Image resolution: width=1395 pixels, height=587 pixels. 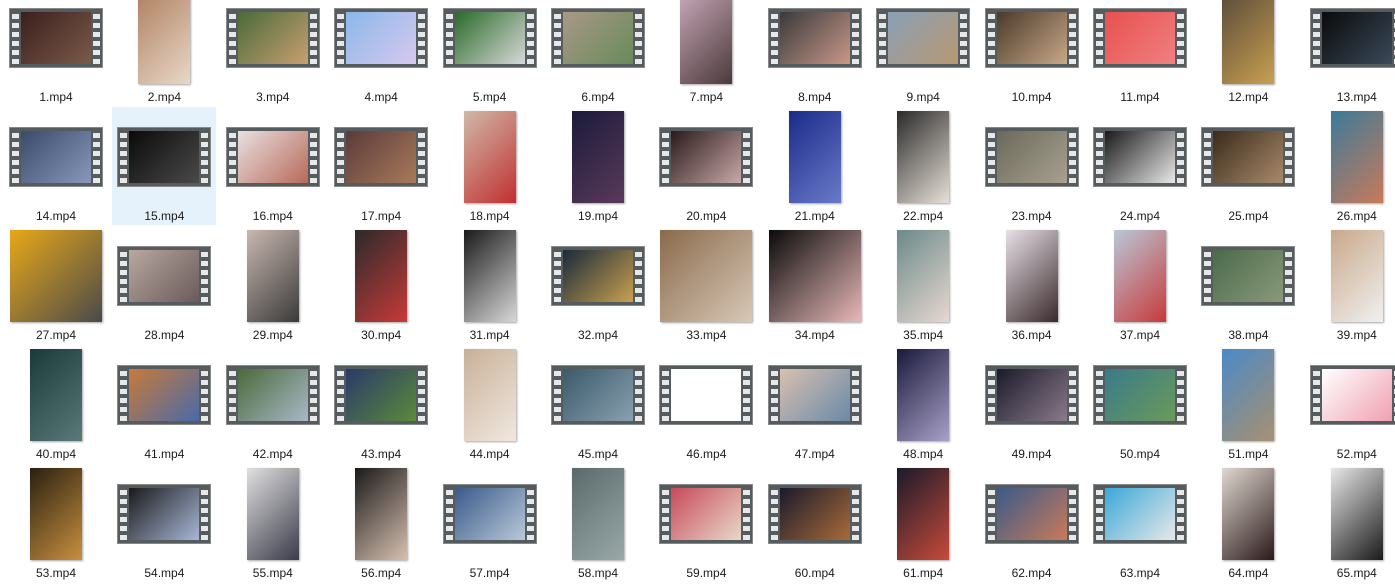 What do you see at coordinates (1140, 166) in the screenshot?
I see `file-item: 24.mp4` at bounding box center [1140, 166].